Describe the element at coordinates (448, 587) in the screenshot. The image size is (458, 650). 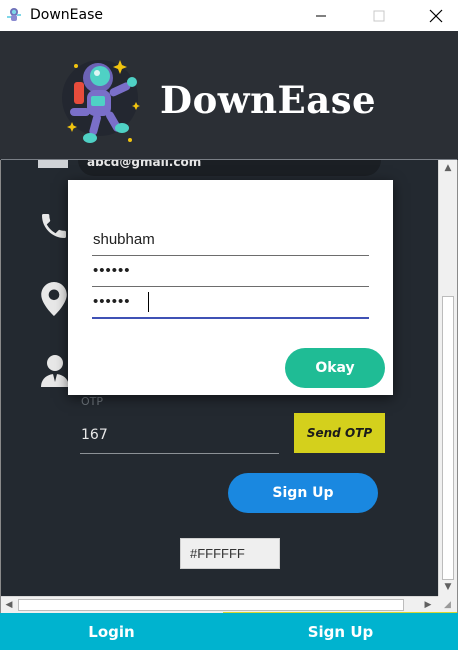
I see `scroll-down-icon: ▼` at that location.